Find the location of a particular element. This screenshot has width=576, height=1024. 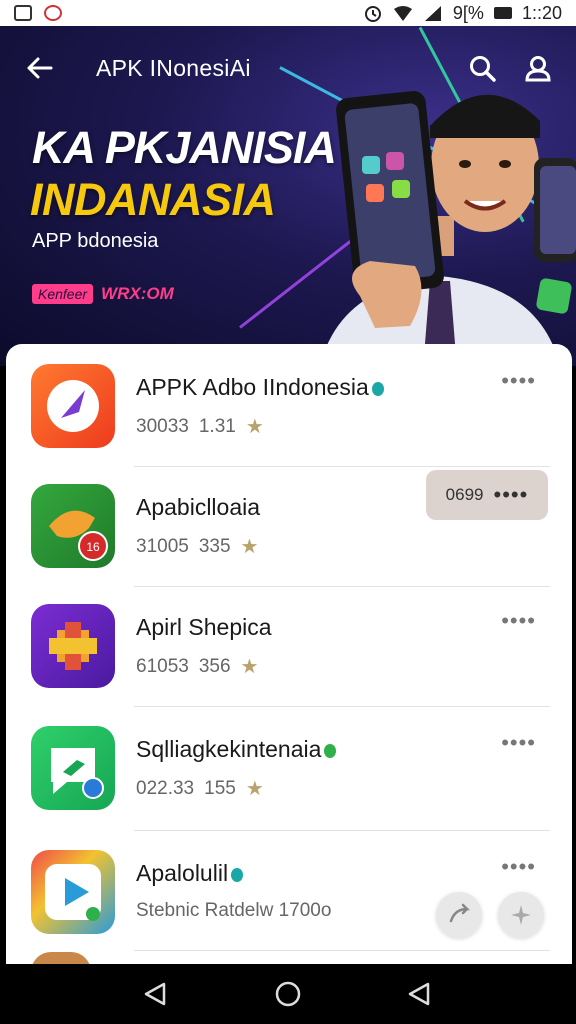

back-triangle-icon is located at coordinates (155, 994).